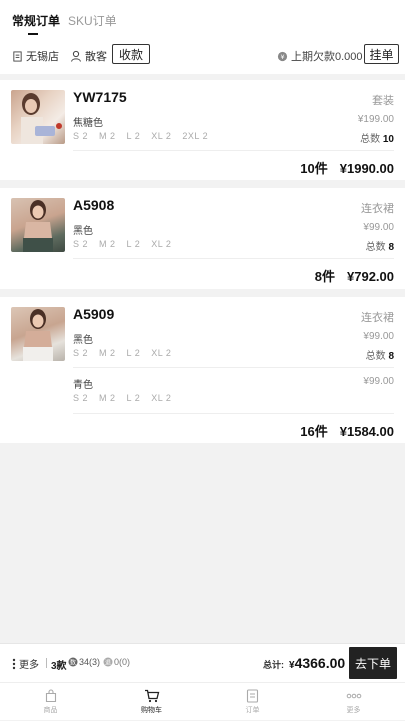  What do you see at coordinates (151, 696) in the screenshot?
I see `cart-icon` at bounding box center [151, 696].